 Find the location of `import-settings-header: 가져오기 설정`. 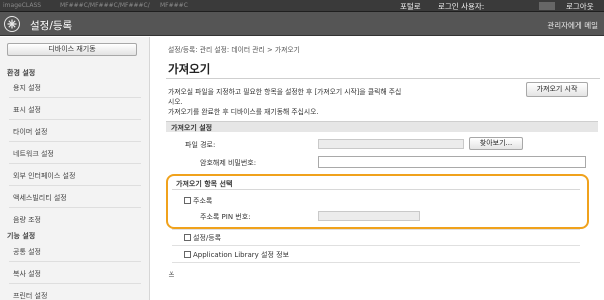

import-settings-header: 가져오기 설정 is located at coordinates (382, 126).